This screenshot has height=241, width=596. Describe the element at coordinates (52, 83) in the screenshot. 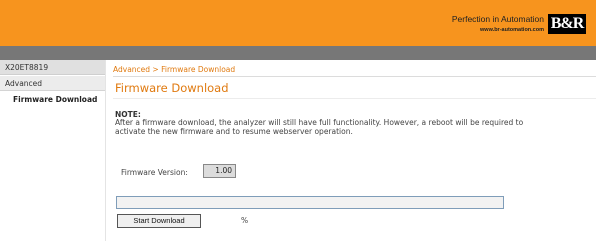

I see `sidebar-item-advanced: Advanced` at that location.